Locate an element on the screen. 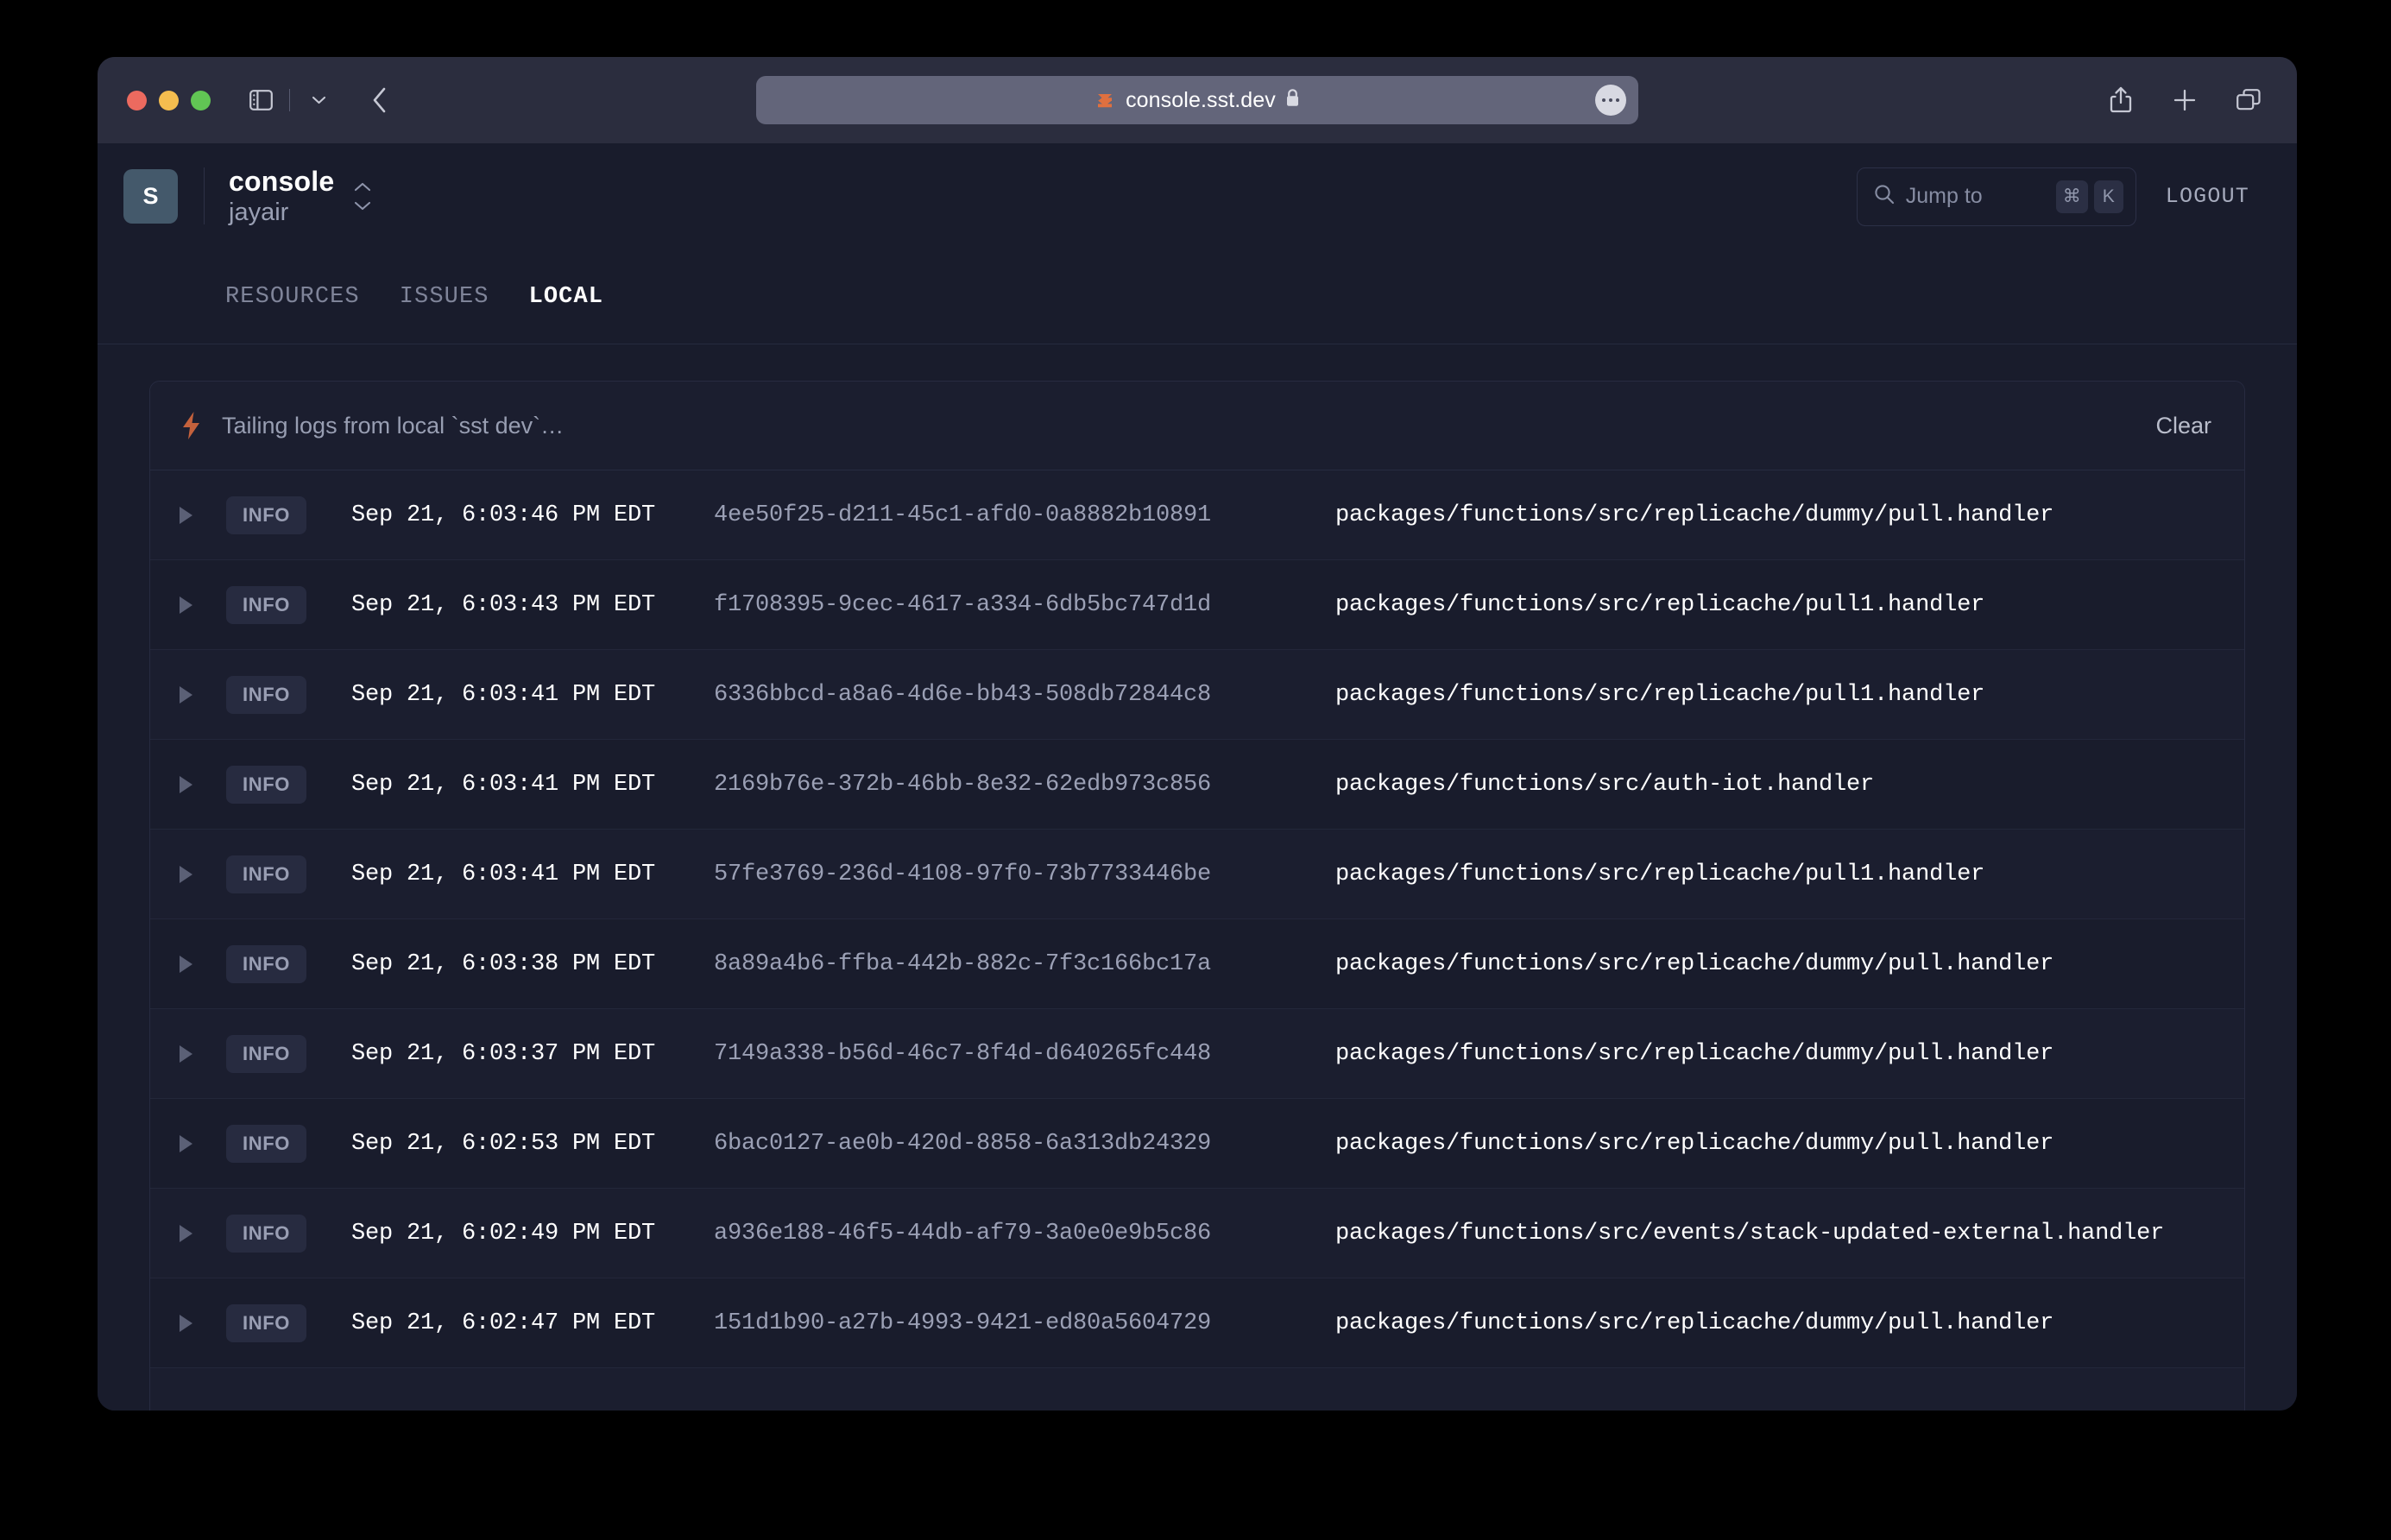 This screenshot has height=1540, width=2391. log-request-id: 57fe3769-236d-4108-97f0-73b7733446be is located at coordinates (963, 874).